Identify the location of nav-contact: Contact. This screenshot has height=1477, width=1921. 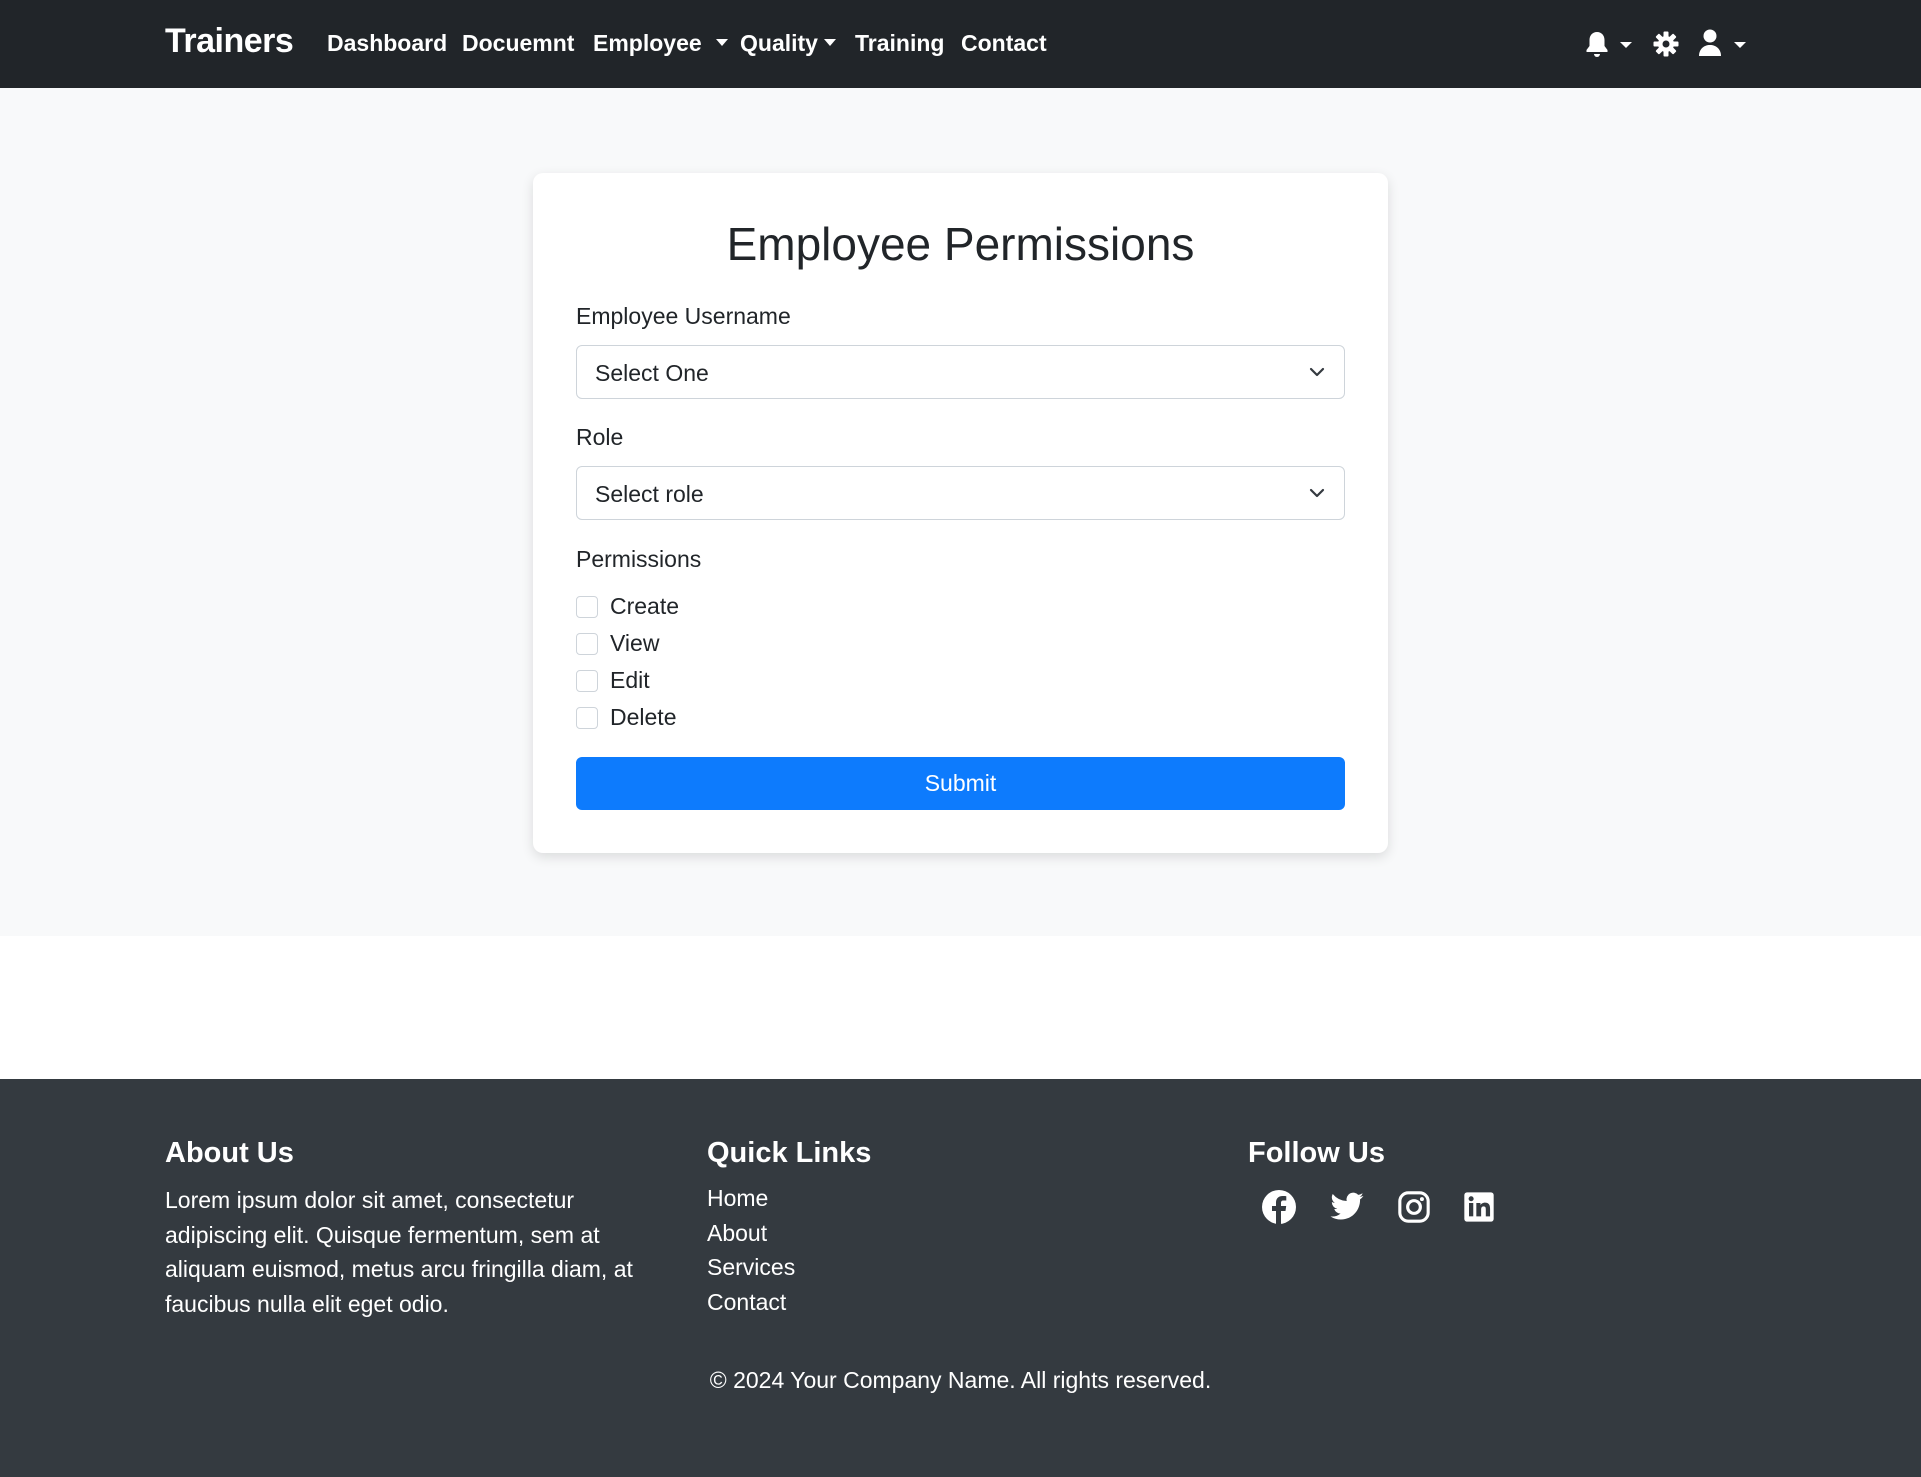
(1004, 43).